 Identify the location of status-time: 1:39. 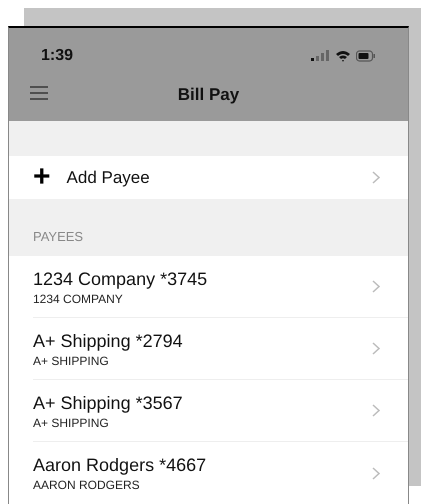
(57, 56).